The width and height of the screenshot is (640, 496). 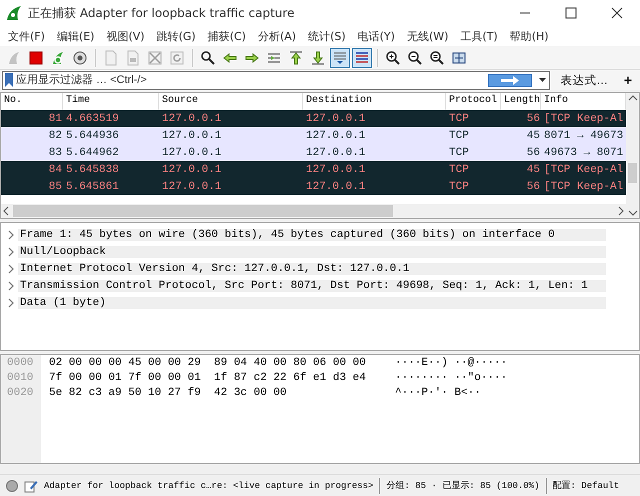 I want to click on zoom-in-icon, so click(x=393, y=58).